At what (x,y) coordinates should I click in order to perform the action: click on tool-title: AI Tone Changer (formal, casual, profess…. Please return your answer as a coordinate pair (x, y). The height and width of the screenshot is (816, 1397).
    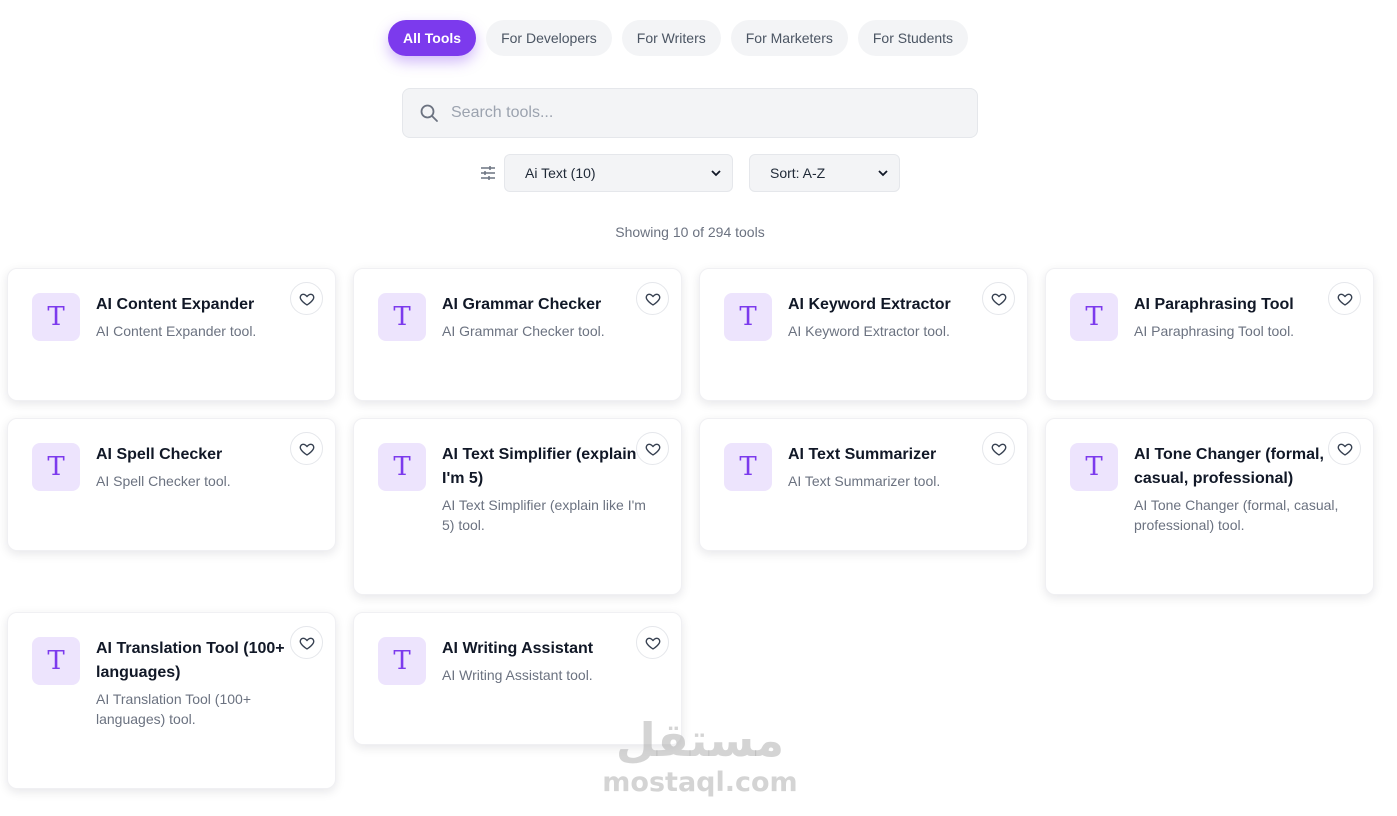
    Looking at the image, I should click on (1229, 466).